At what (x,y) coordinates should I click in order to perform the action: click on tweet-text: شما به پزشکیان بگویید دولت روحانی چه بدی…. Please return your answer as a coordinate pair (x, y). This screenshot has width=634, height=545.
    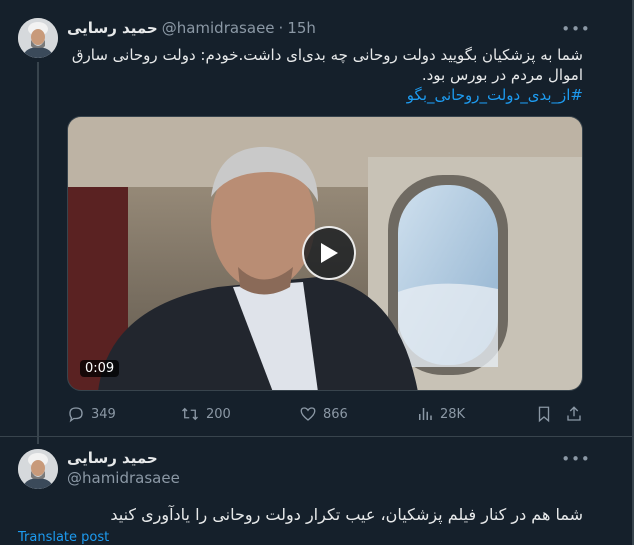
    Looking at the image, I should click on (325, 75).